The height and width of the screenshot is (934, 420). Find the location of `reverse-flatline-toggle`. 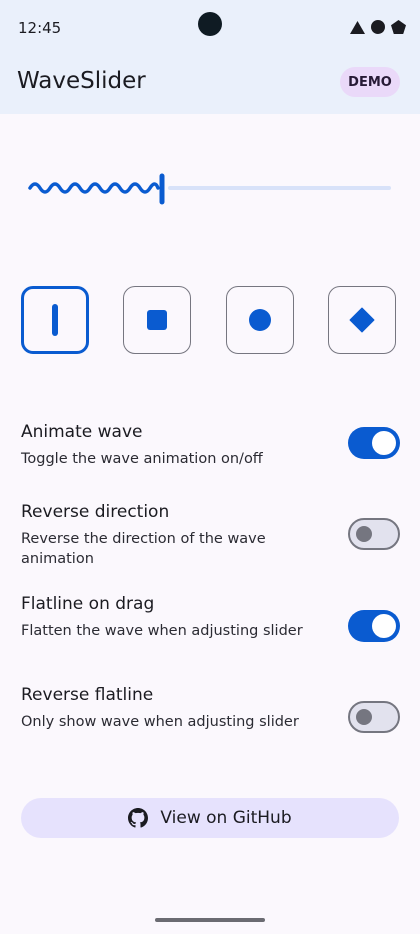

reverse-flatline-toggle is located at coordinates (374, 717).